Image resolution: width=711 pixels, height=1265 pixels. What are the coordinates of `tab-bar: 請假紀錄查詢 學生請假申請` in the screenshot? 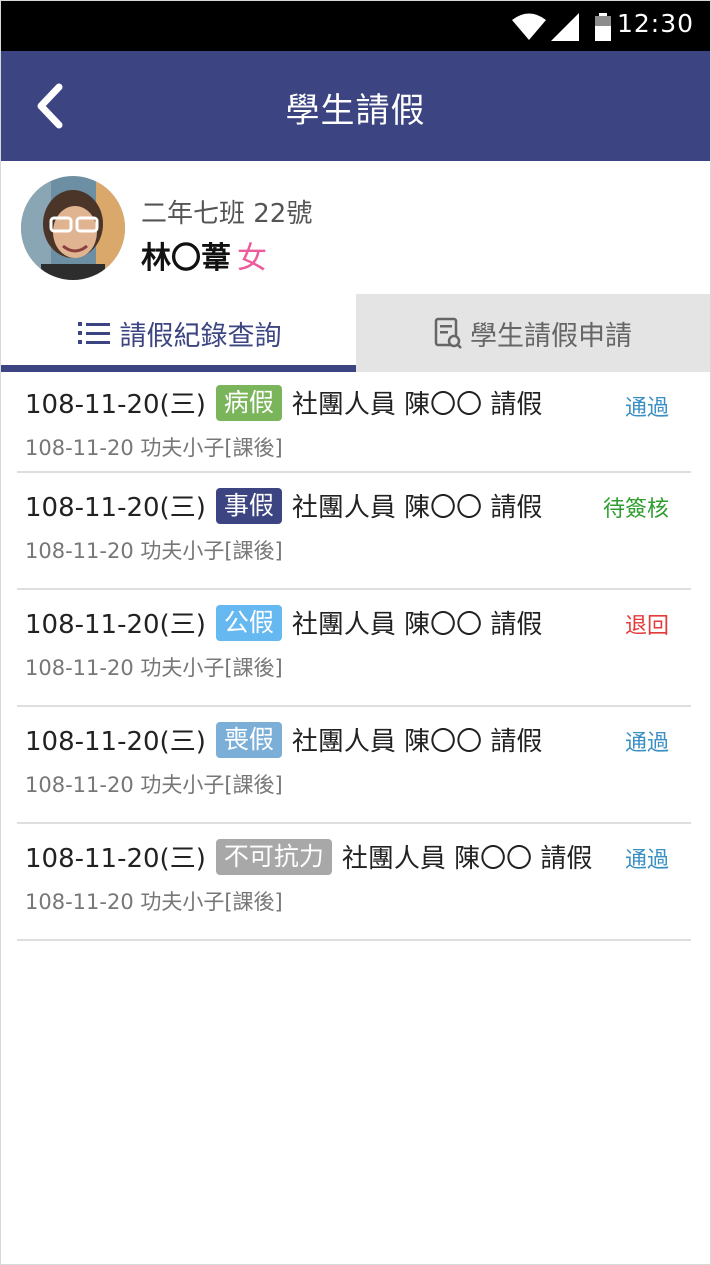 It's located at (355, 333).